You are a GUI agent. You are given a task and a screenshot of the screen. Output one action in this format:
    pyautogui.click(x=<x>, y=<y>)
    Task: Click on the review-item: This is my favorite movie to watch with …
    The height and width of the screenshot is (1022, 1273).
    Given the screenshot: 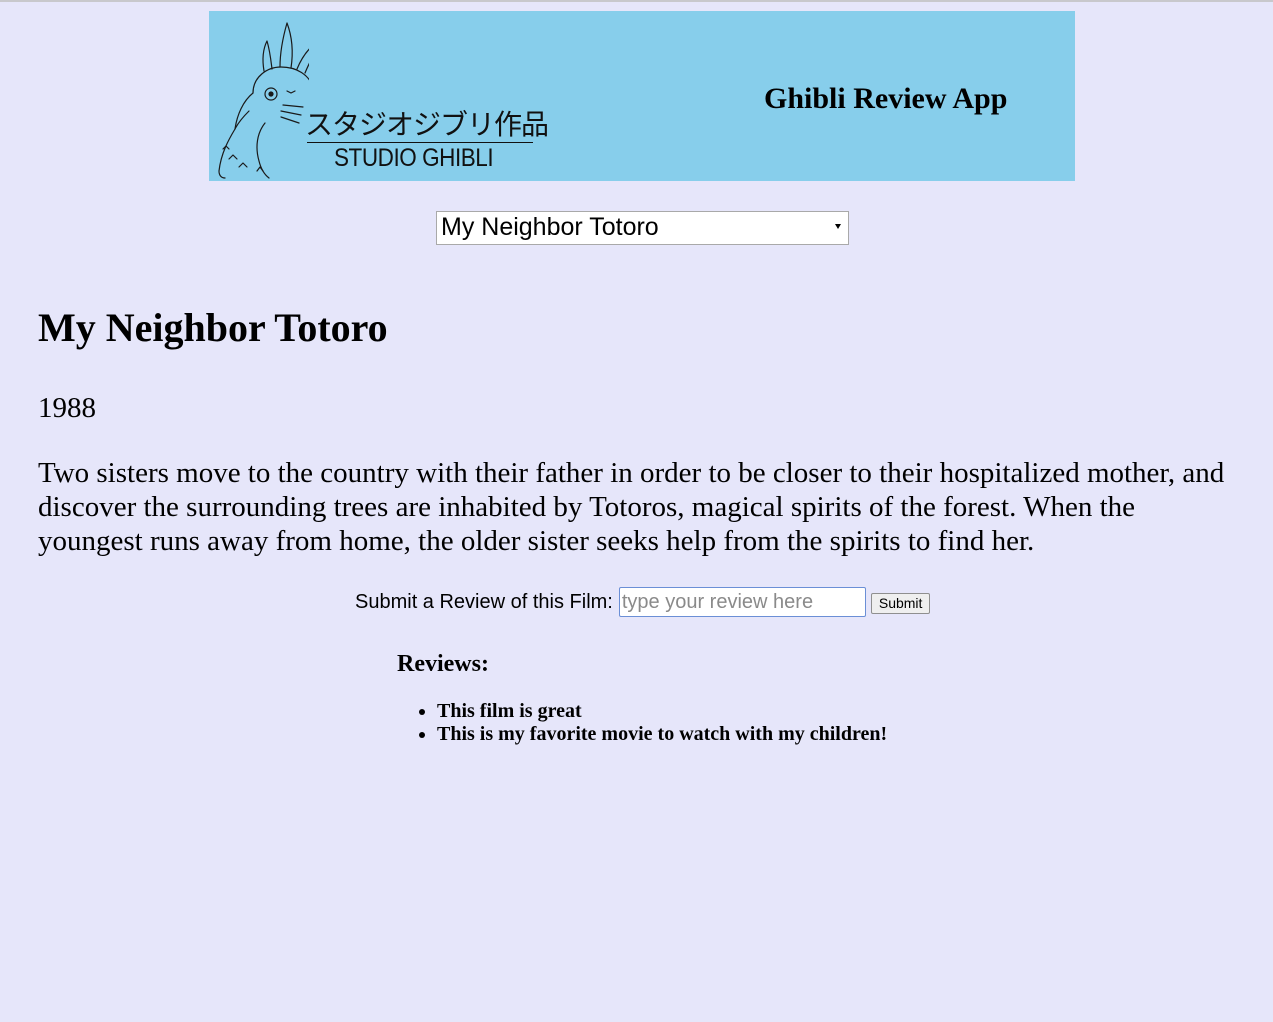 What is the action you would take?
    pyautogui.click(x=662, y=734)
    